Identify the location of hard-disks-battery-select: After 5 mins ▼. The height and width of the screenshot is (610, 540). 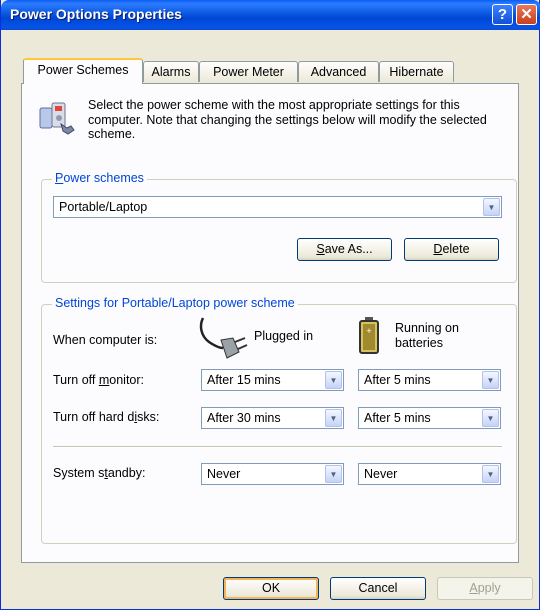
(429, 418).